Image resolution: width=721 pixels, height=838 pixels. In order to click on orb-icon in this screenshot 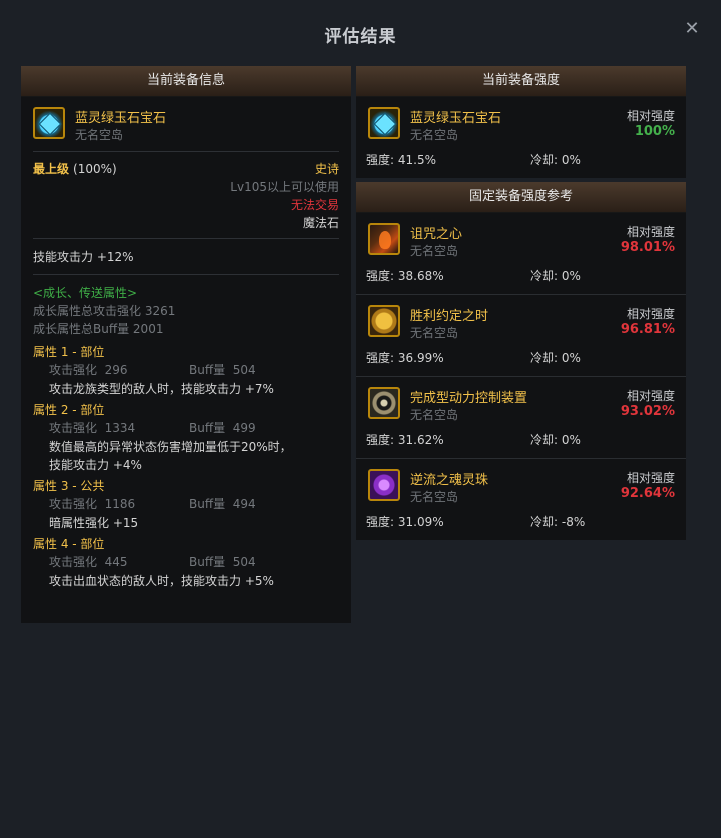, I will do `click(384, 485)`.